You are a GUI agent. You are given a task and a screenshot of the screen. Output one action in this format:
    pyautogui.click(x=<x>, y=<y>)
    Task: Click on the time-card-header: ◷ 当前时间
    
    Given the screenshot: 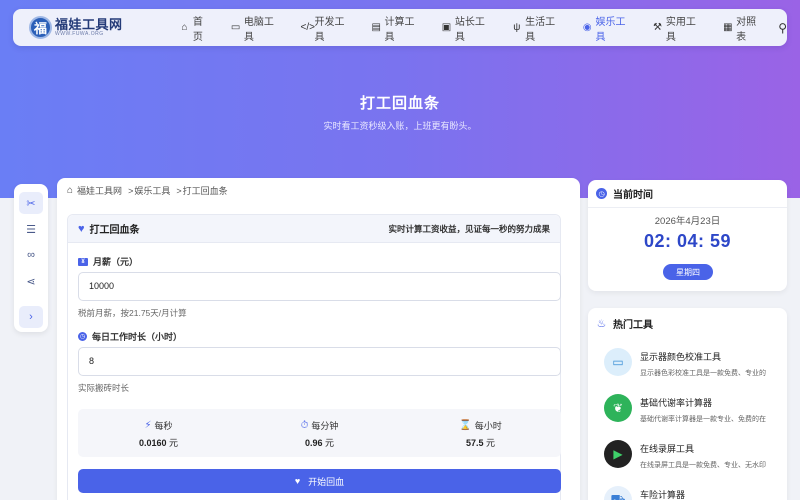 What is the action you would take?
    pyautogui.click(x=687, y=194)
    